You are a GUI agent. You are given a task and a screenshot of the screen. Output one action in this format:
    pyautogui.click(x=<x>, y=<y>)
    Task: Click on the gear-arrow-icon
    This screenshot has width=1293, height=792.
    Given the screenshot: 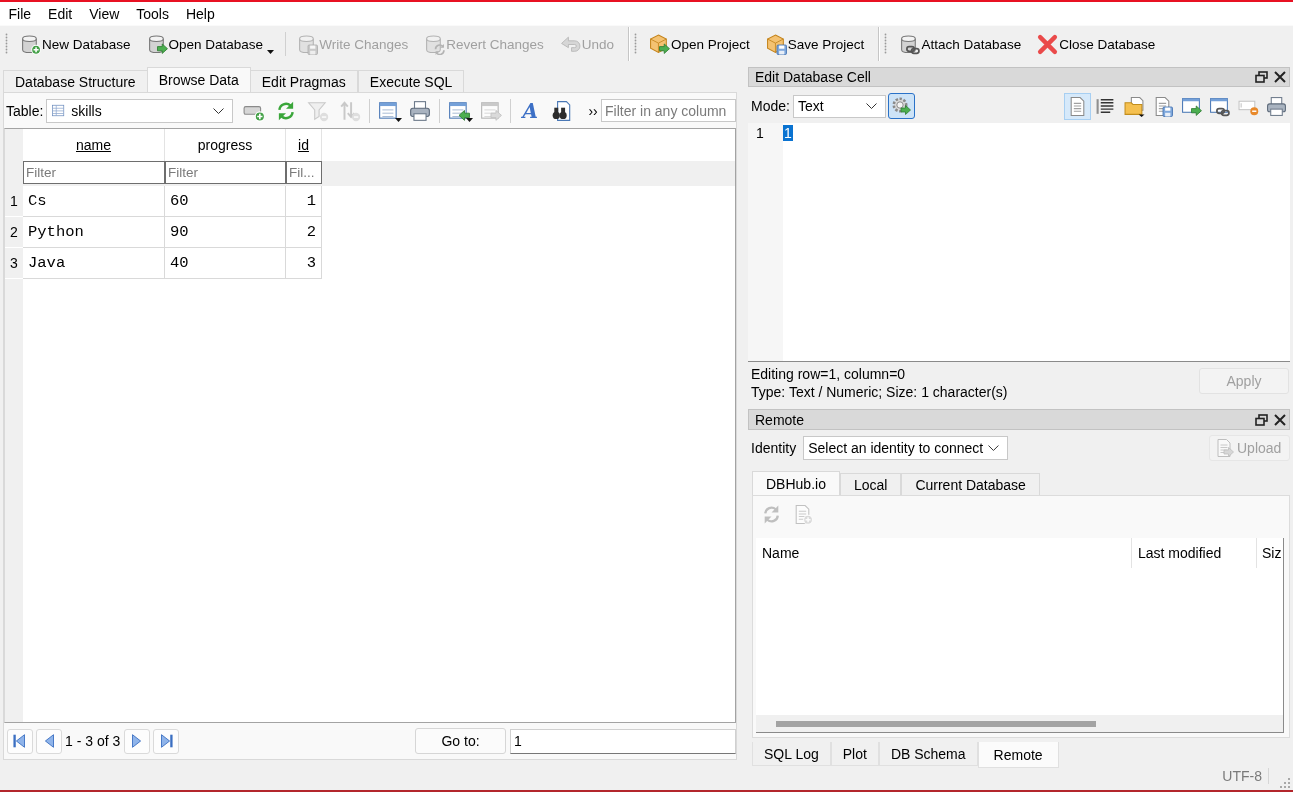 What is the action you would take?
    pyautogui.click(x=901, y=106)
    